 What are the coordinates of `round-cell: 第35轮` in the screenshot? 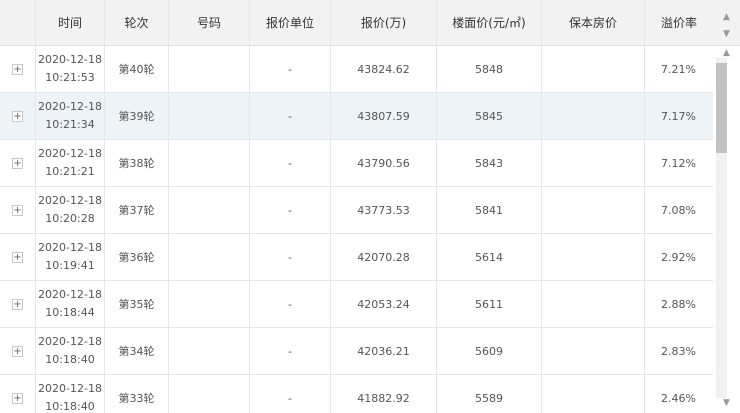 It's located at (137, 304).